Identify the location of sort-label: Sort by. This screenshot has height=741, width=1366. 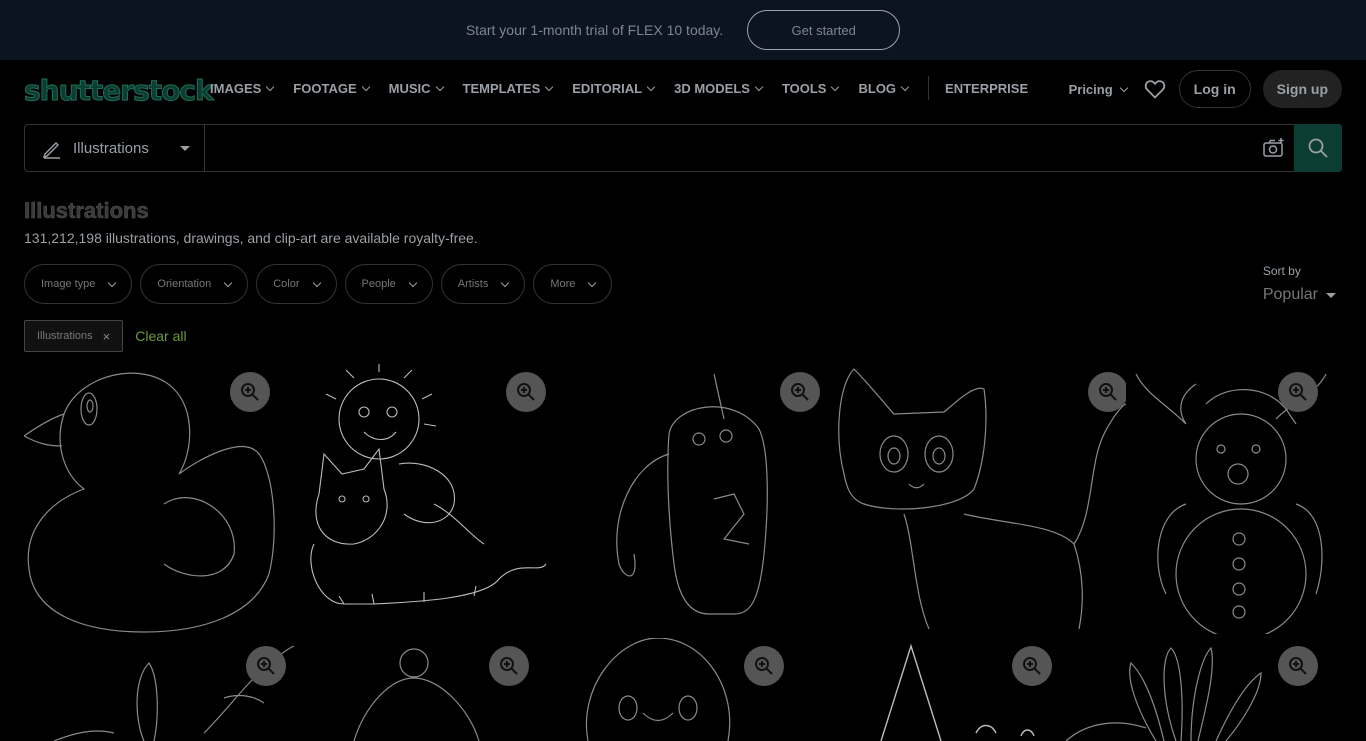
(1281, 271).